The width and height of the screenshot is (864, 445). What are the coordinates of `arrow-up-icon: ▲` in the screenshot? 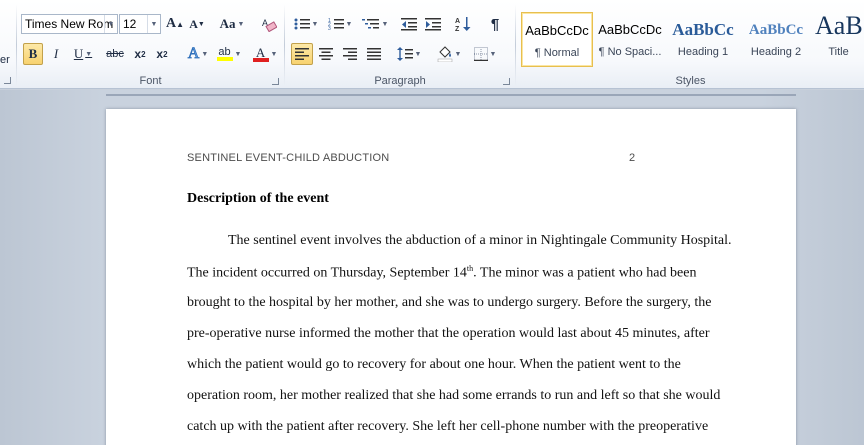 It's located at (180, 24).